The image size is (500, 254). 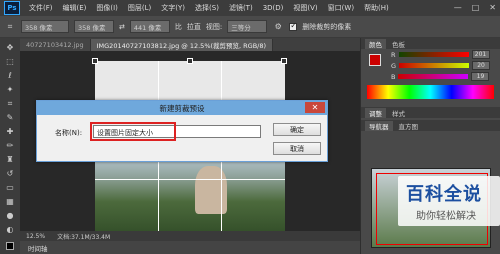 What do you see at coordinates (458, 7) in the screenshot?
I see `minimize-icon: —` at bounding box center [458, 7].